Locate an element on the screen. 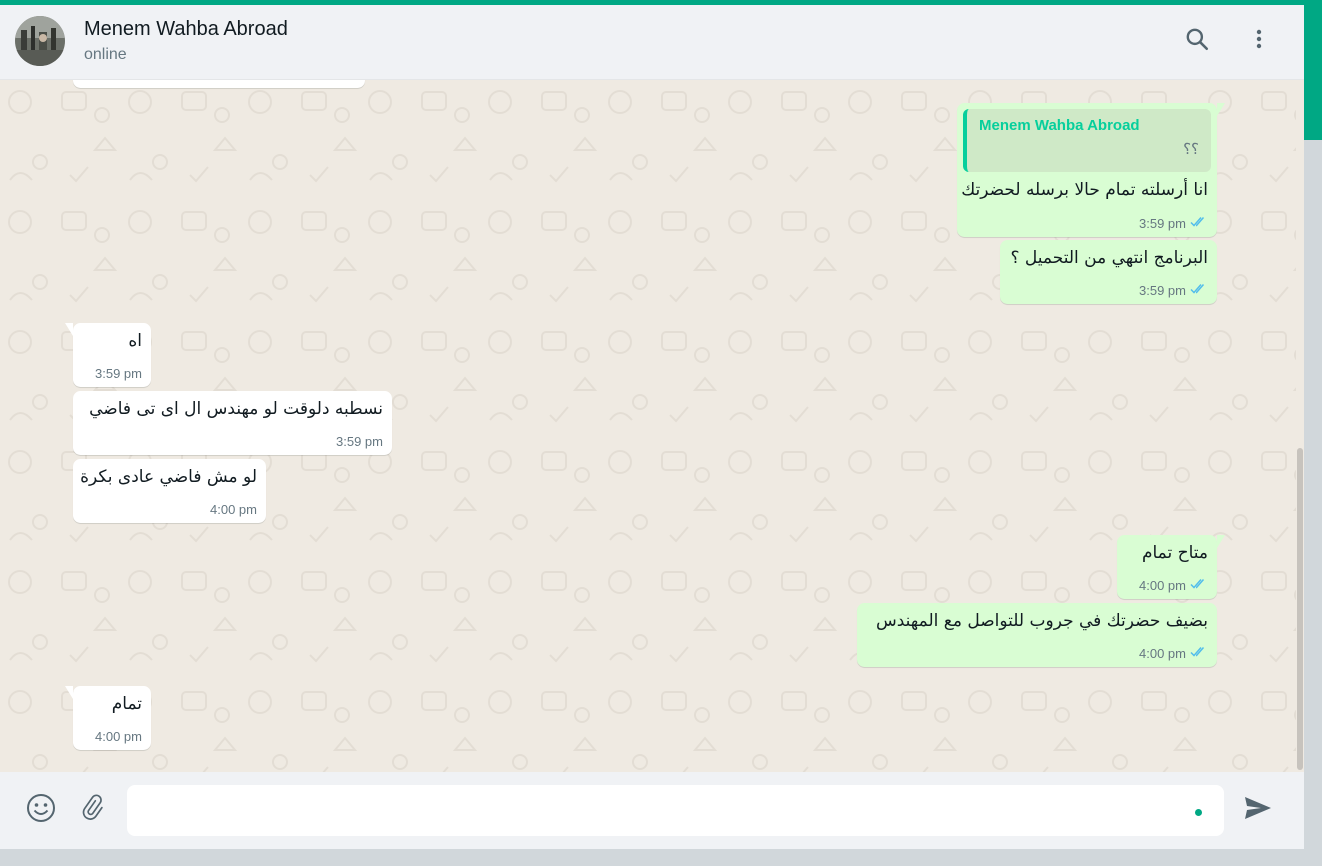 The image size is (1322, 866). emoji-button is located at coordinates (41, 810).